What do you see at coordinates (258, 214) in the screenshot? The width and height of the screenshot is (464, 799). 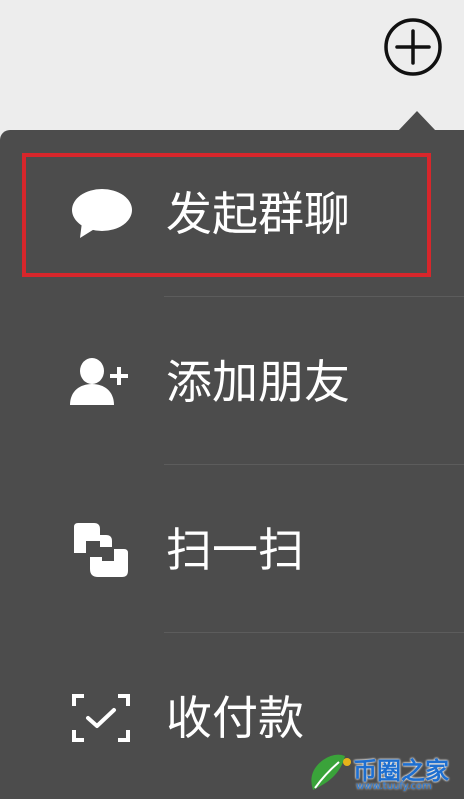 I see `menu-item-label: 发起群聊` at bounding box center [258, 214].